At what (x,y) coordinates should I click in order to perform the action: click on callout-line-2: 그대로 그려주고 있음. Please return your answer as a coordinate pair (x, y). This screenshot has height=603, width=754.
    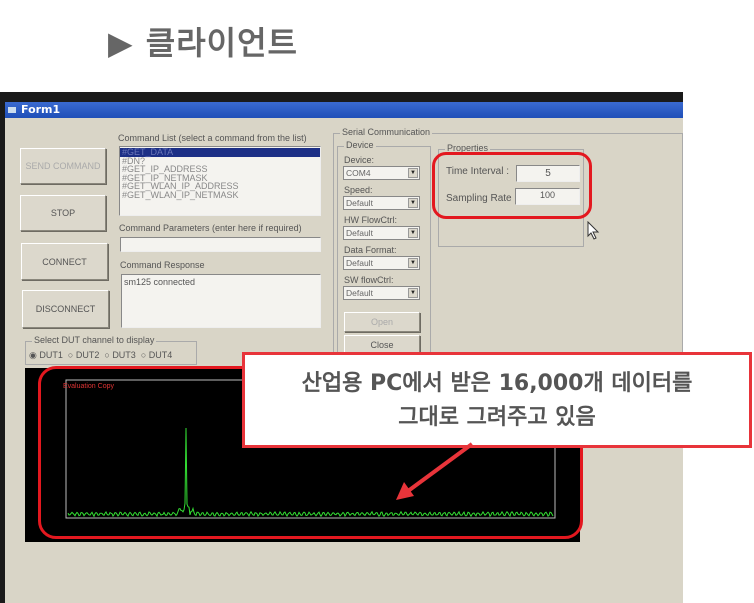
    Looking at the image, I should click on (497, 417).